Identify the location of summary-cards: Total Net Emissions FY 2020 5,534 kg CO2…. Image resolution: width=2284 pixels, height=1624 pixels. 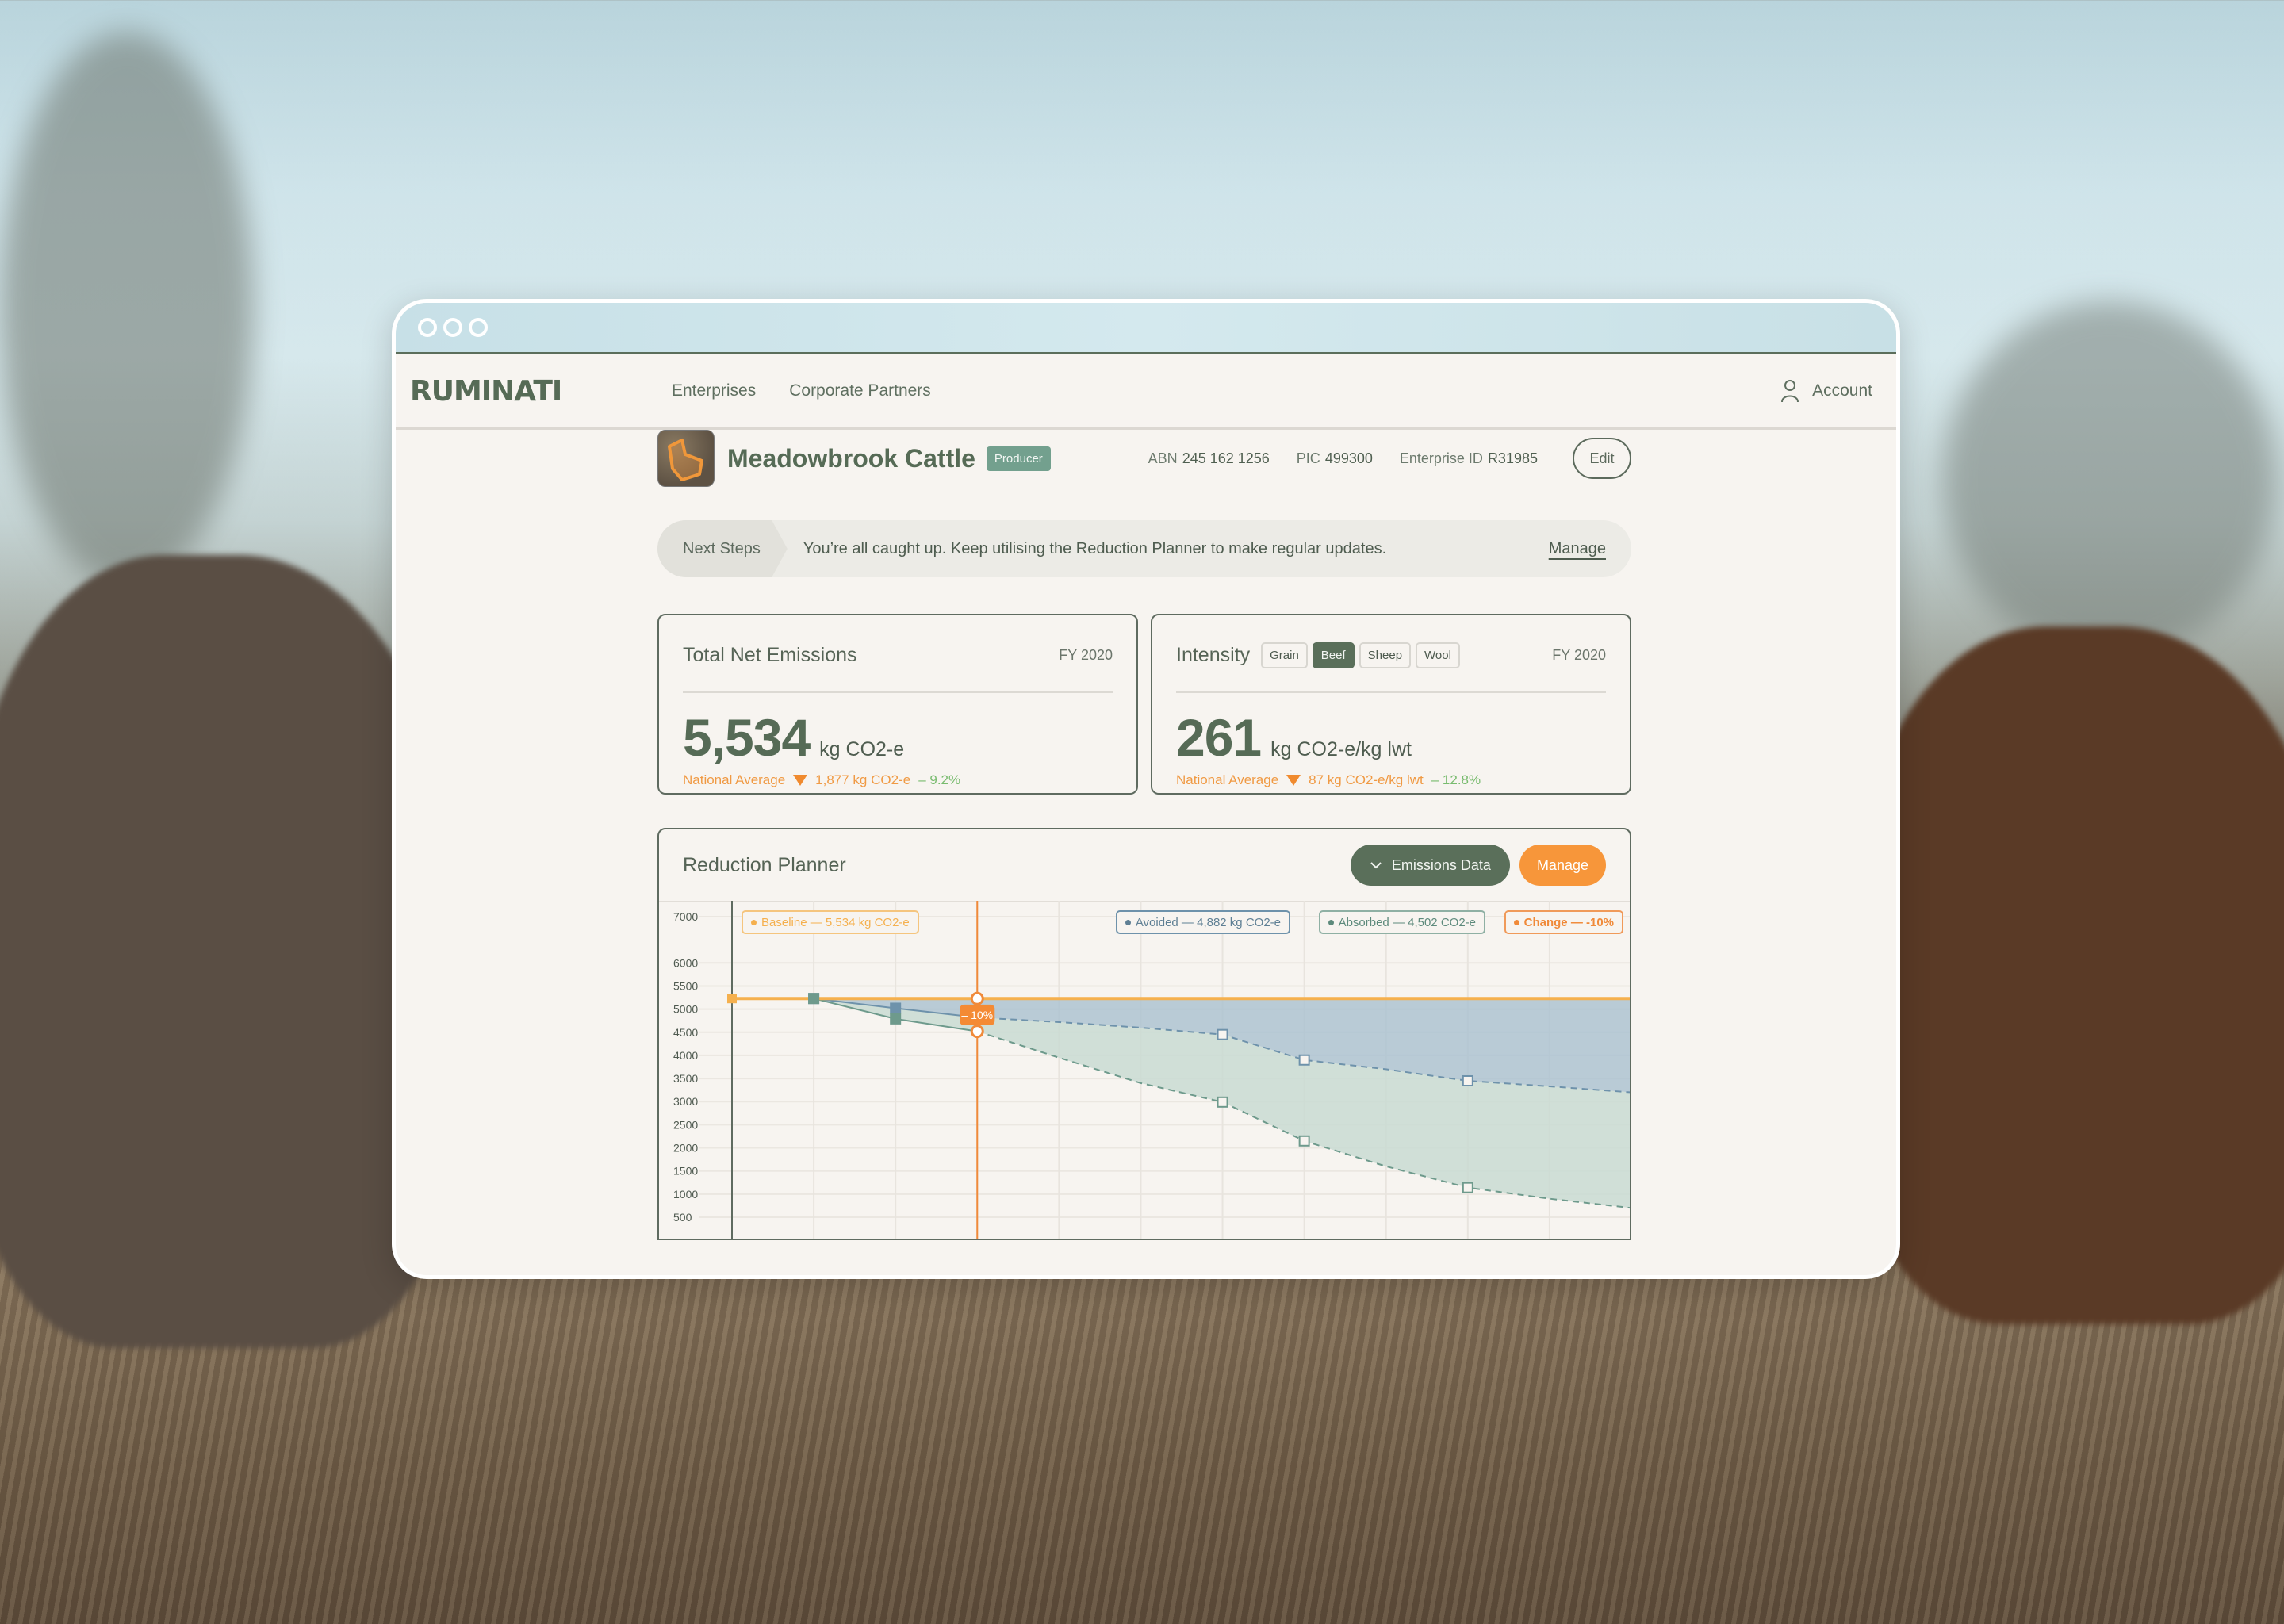
(1144, 704).